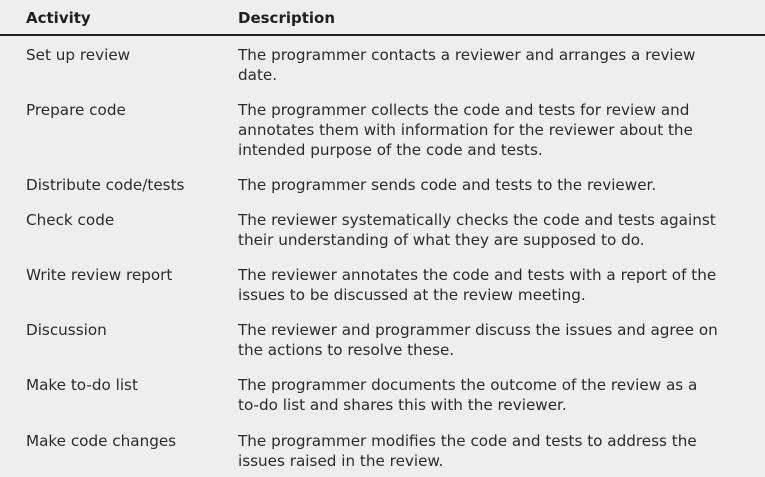 The height and width of the screenshot is (477, 765). I want to click on activity-cell: Distribute code/tests, so click(105, 185).